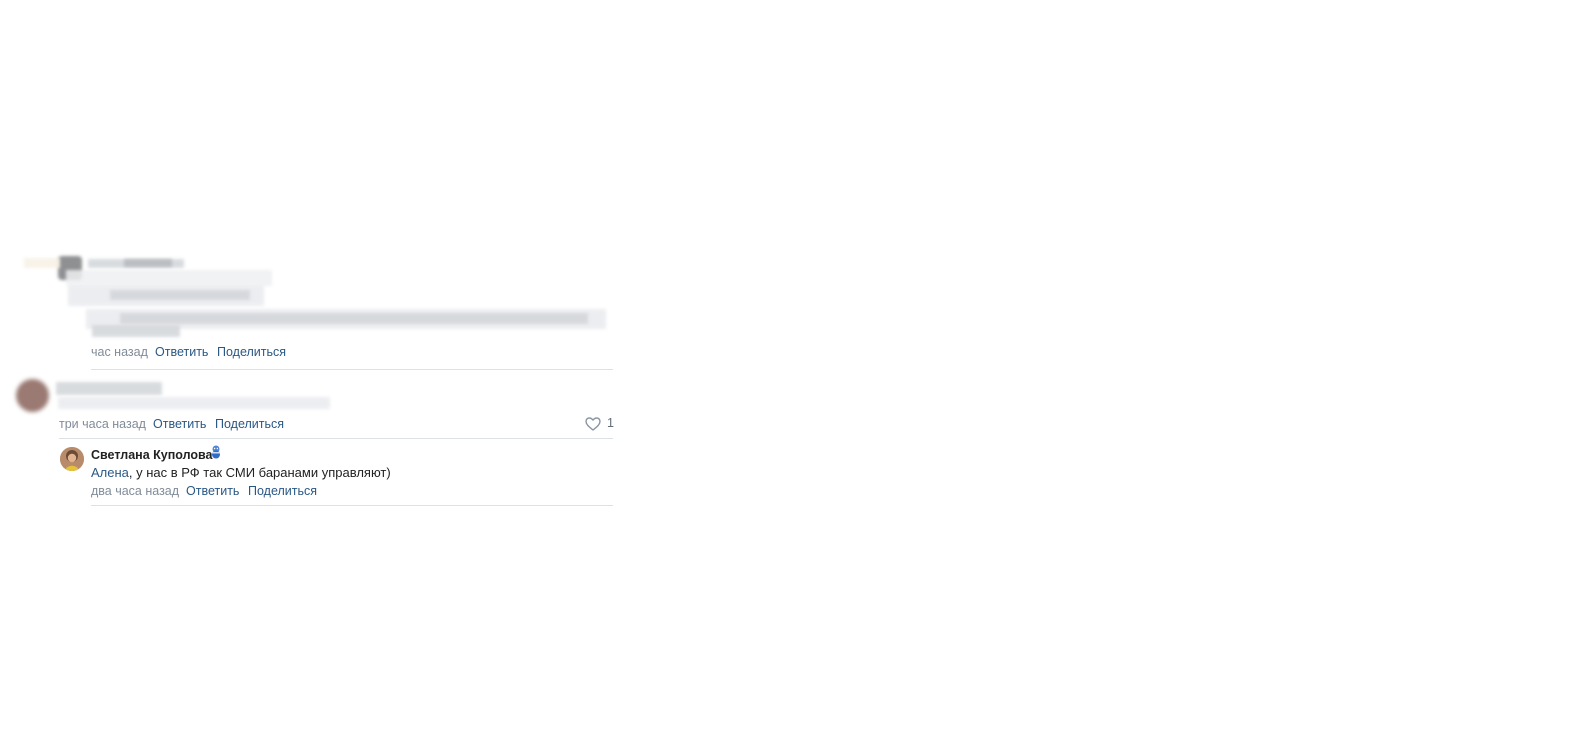 The height and width of the screenshot is (756, 1596). Describe the element at coordinates (610, 423) in the screenshot. I see `comment-2-like-count: 1` at that location.